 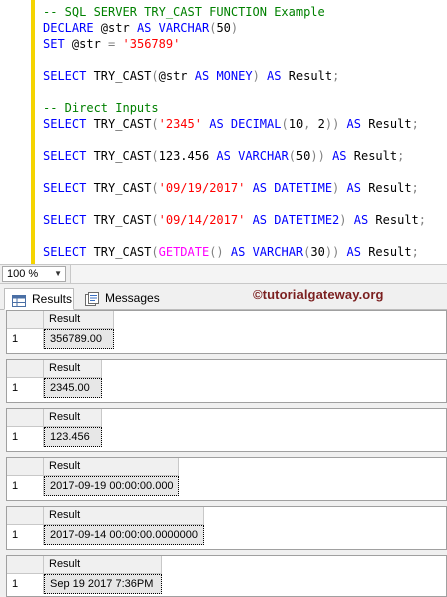 What do you see at coordinates (103, 584) in the screenshot?
I see `result-cell: Sep 19 2017 7:36PM` at bounding box center [103, 584].